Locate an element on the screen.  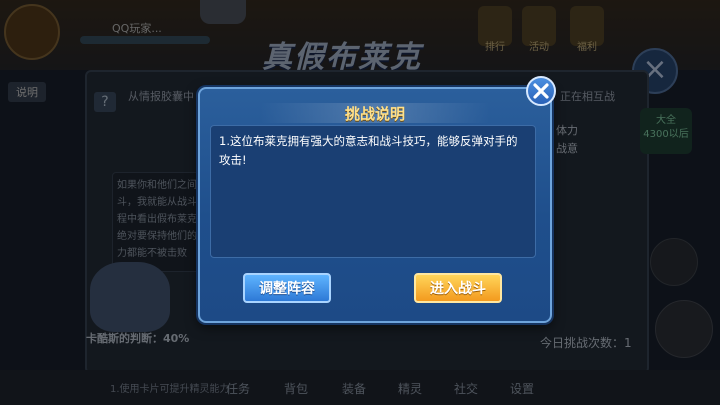
close-icon is located at coordinates (541, 91).